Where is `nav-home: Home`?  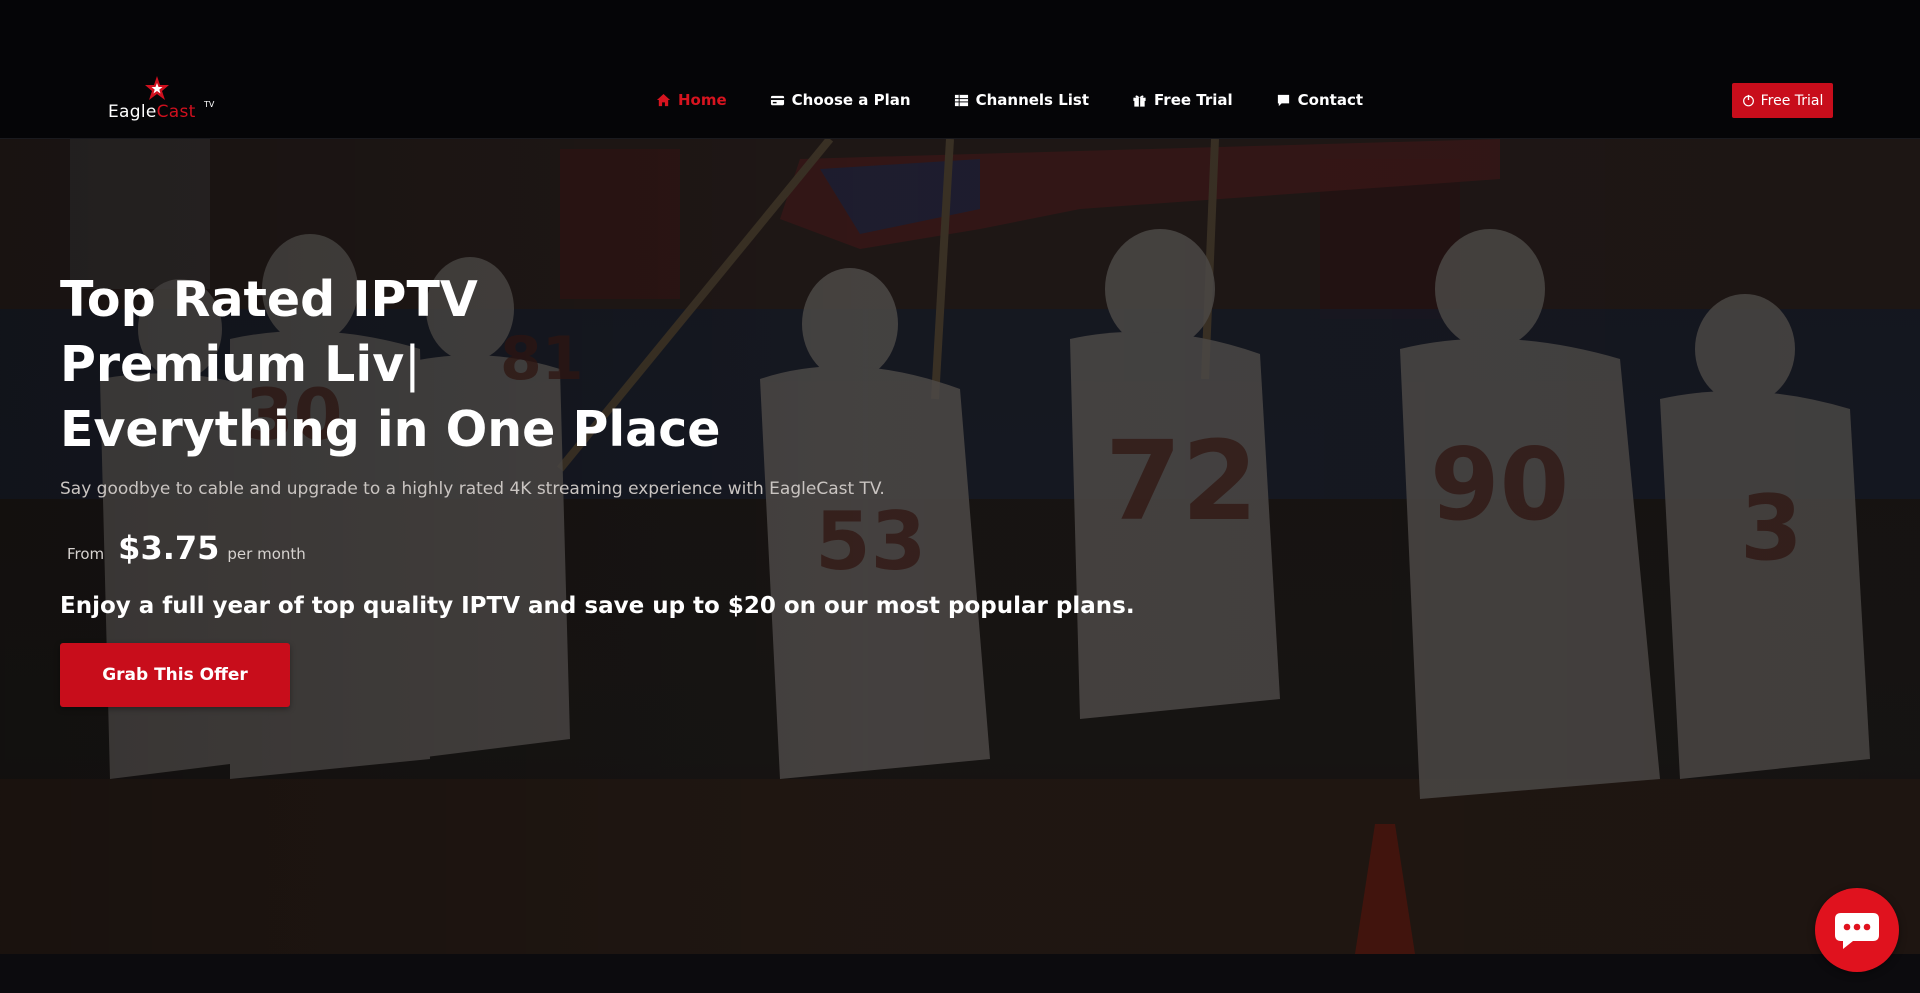
nav-home: Home is located at coordinates (691, 100).